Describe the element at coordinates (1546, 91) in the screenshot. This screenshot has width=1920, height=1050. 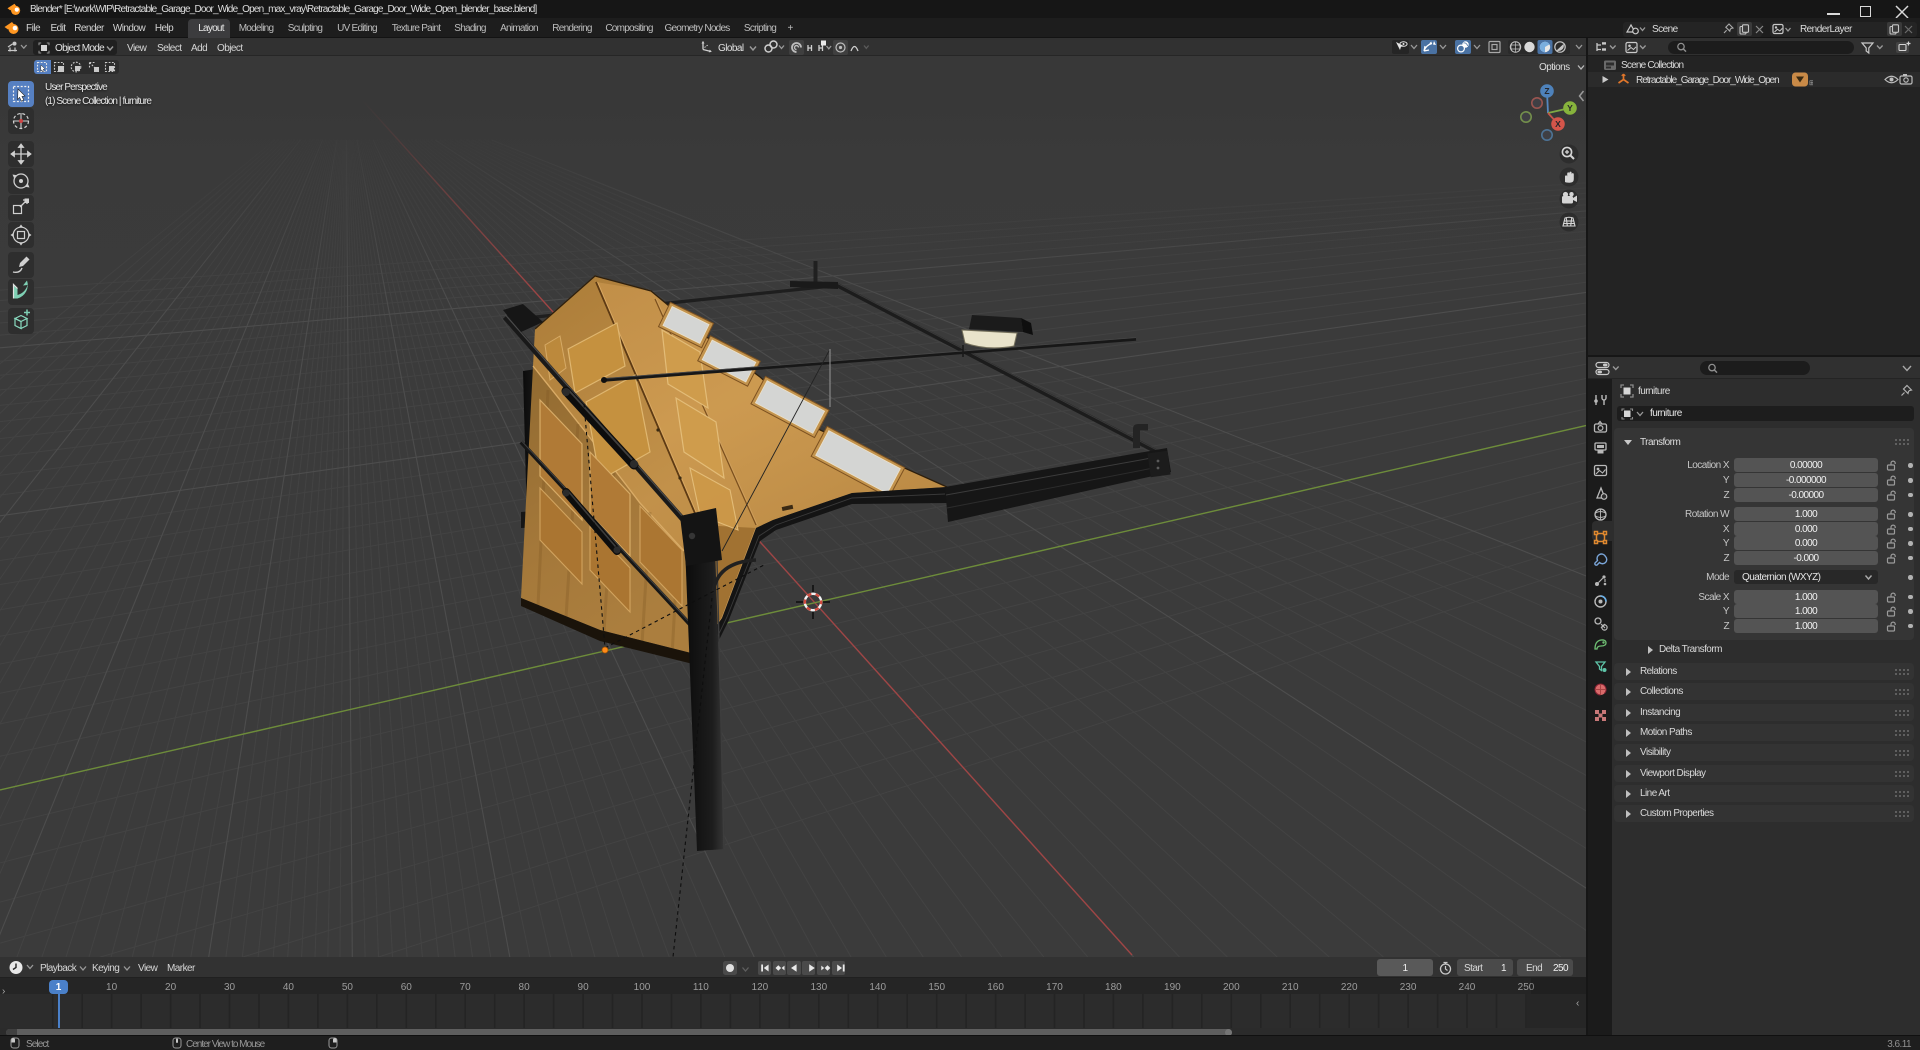
I see `svg-text: Z` at that location.